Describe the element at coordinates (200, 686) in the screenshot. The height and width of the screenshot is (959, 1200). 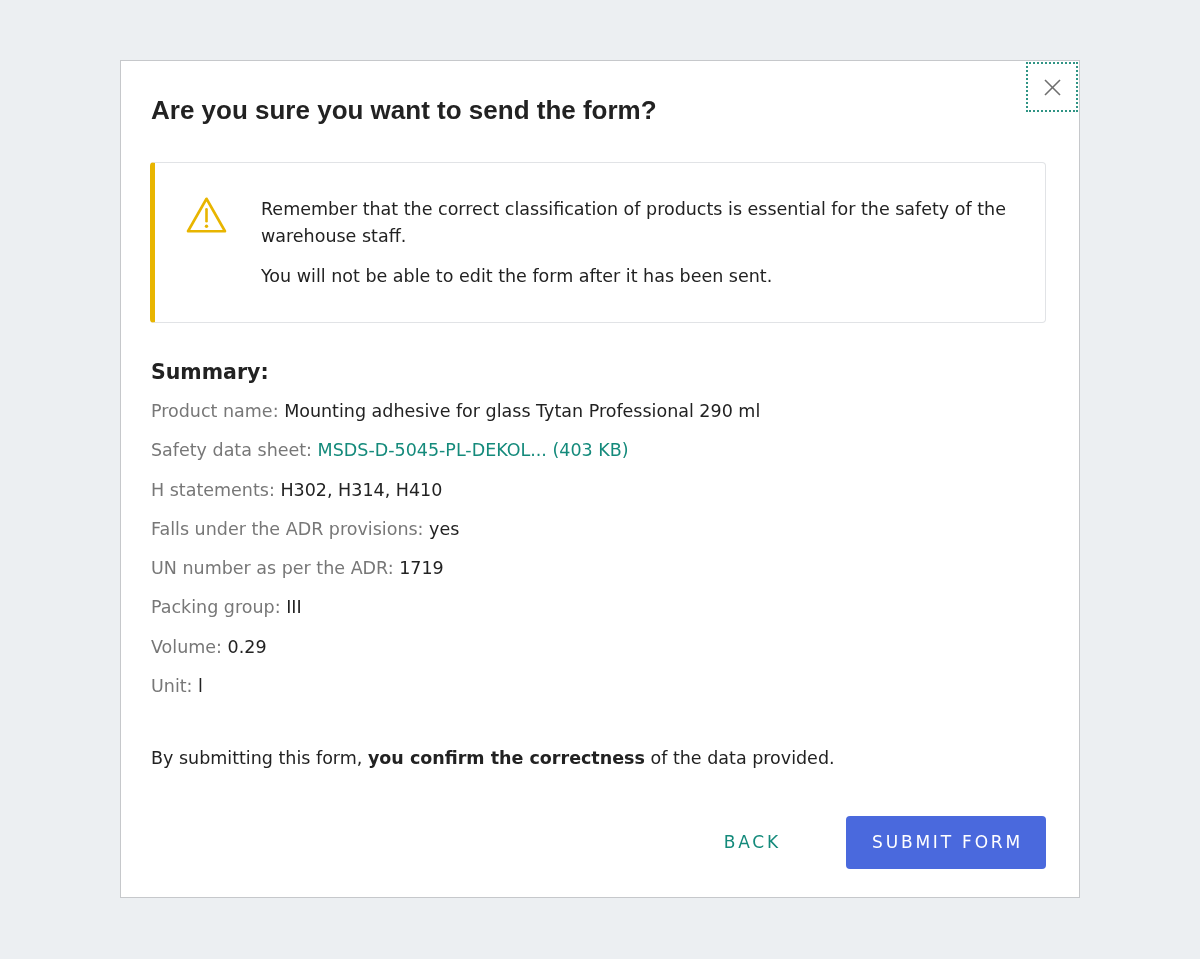
I see `summary-value: l` at that location.